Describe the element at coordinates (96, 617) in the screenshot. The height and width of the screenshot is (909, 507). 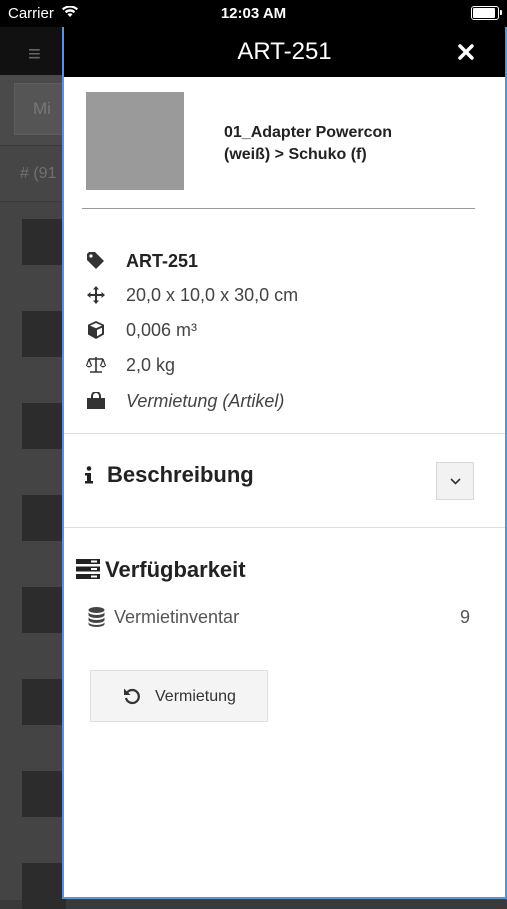
I see `database-icon` at that location.